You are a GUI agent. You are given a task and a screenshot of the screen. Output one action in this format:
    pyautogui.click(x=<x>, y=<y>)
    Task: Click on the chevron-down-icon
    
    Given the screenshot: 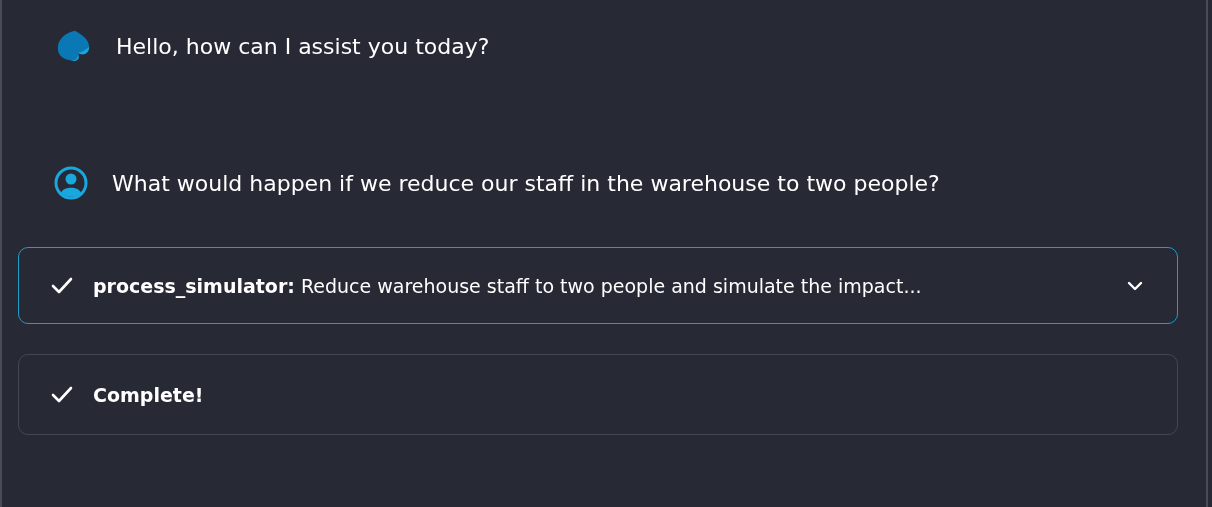 What is the action you would take?
    pyautogui.click(x=1135, y=285)
    